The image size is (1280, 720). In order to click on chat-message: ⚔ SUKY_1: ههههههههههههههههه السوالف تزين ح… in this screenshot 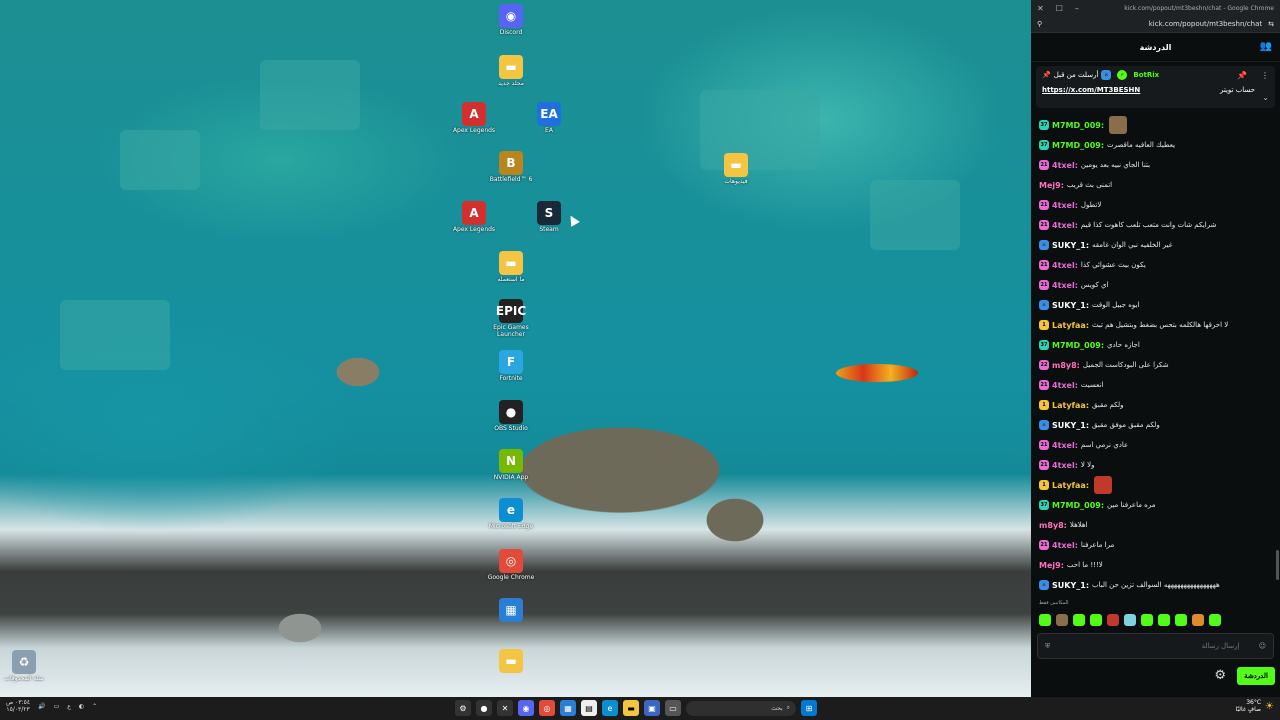, I will do `click(1155, 585)`.